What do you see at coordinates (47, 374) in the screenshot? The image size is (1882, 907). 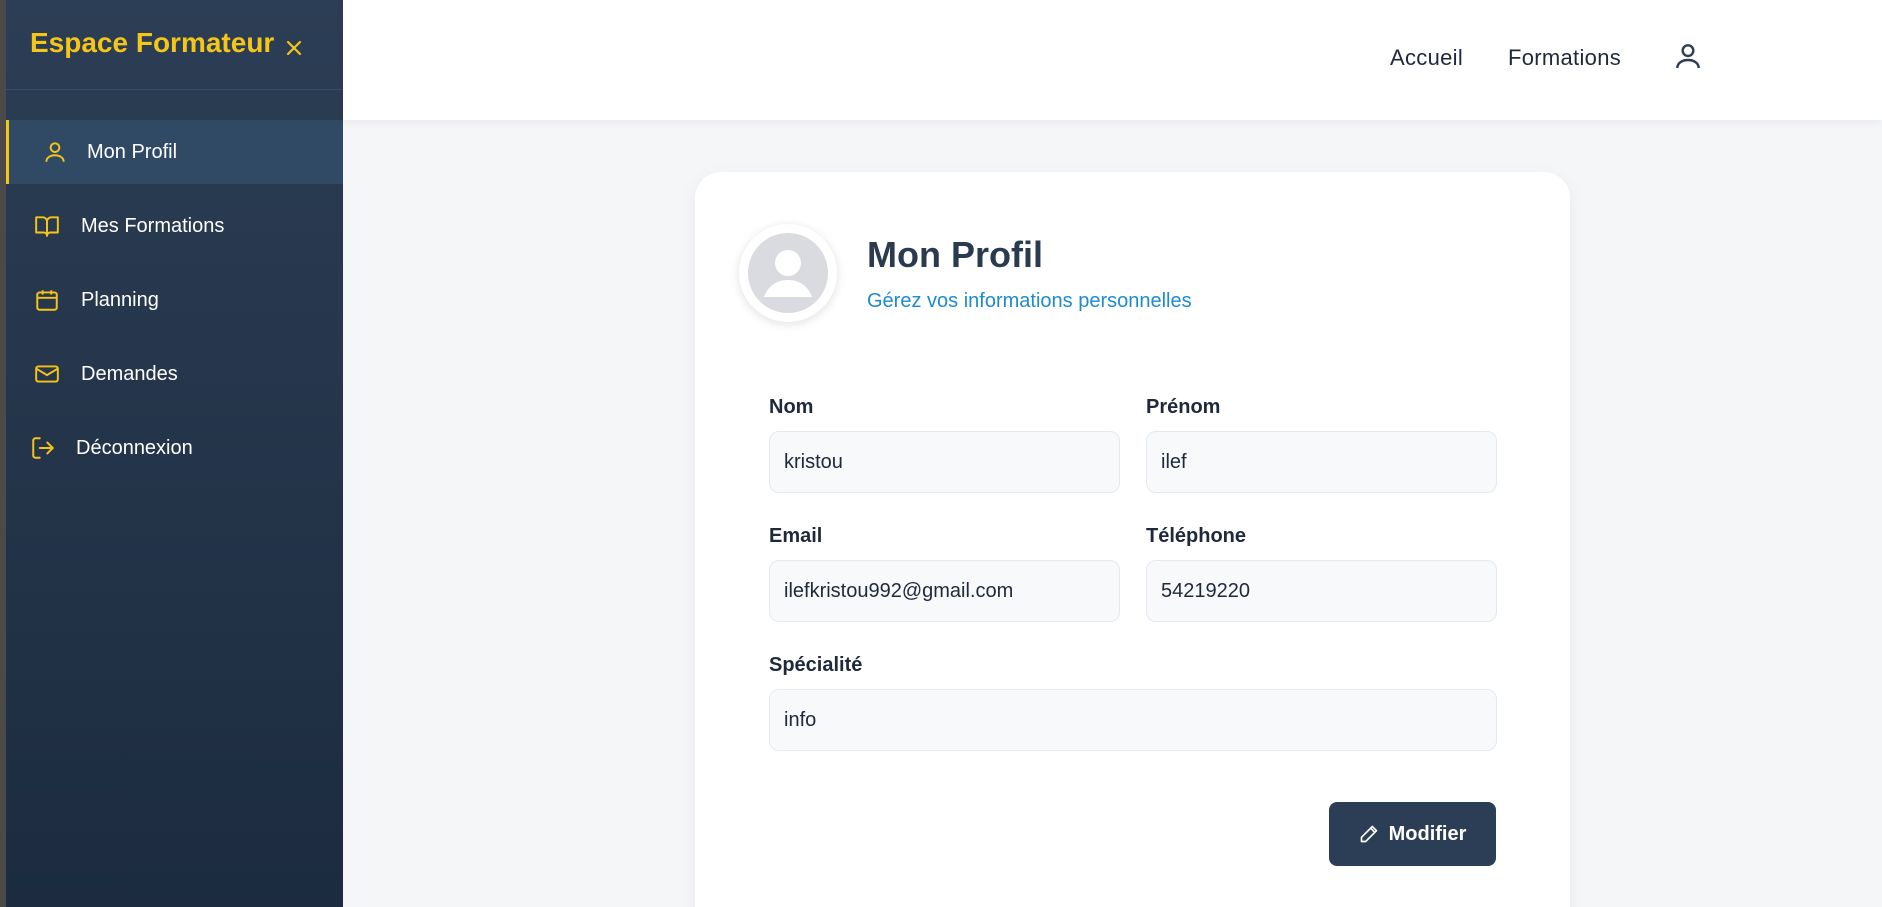 I see `mail-icon` at bounding box center [47, 374].